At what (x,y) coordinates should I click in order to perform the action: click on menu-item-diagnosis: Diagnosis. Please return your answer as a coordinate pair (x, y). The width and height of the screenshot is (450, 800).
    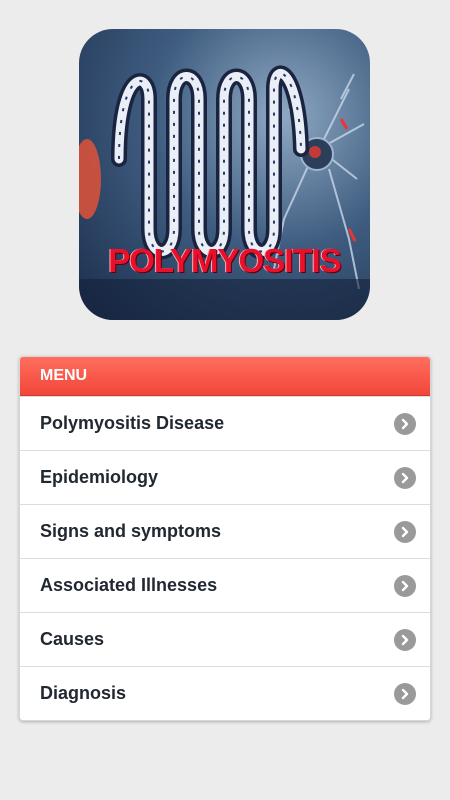
    Looking at the image, I should click on (225, 693).